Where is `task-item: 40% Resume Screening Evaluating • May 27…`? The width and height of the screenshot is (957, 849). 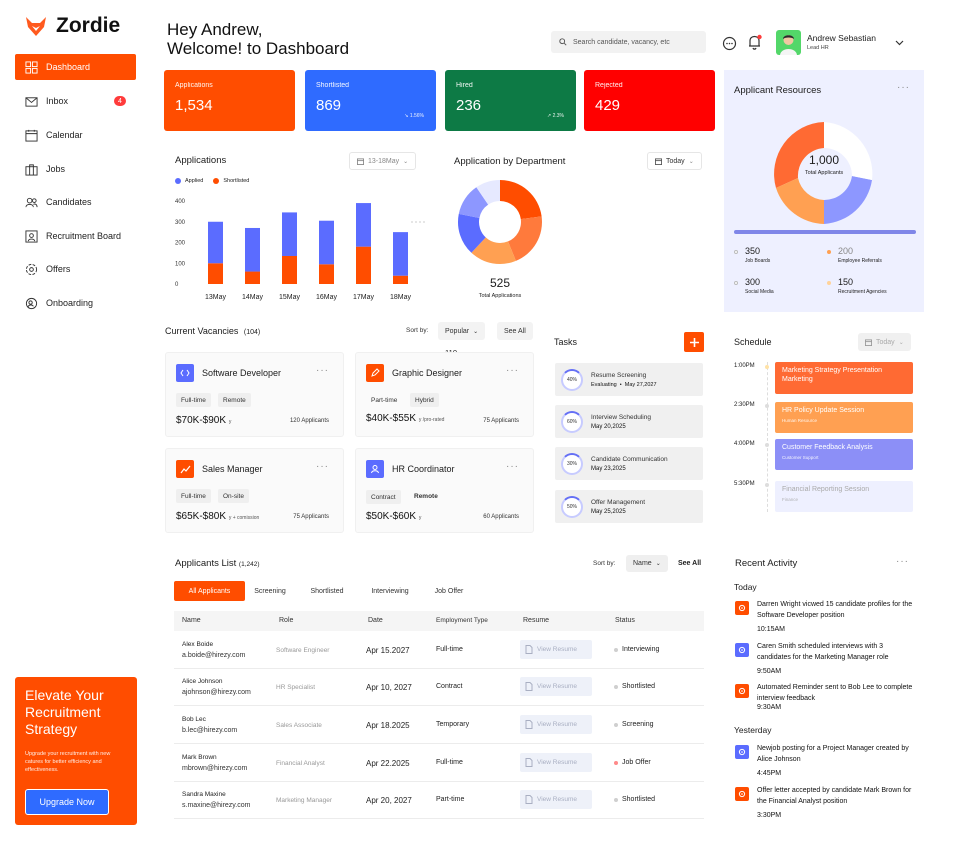
task-item: 40% Resume Screening Evaluating • May 27… is located at coordinates (629, 379).